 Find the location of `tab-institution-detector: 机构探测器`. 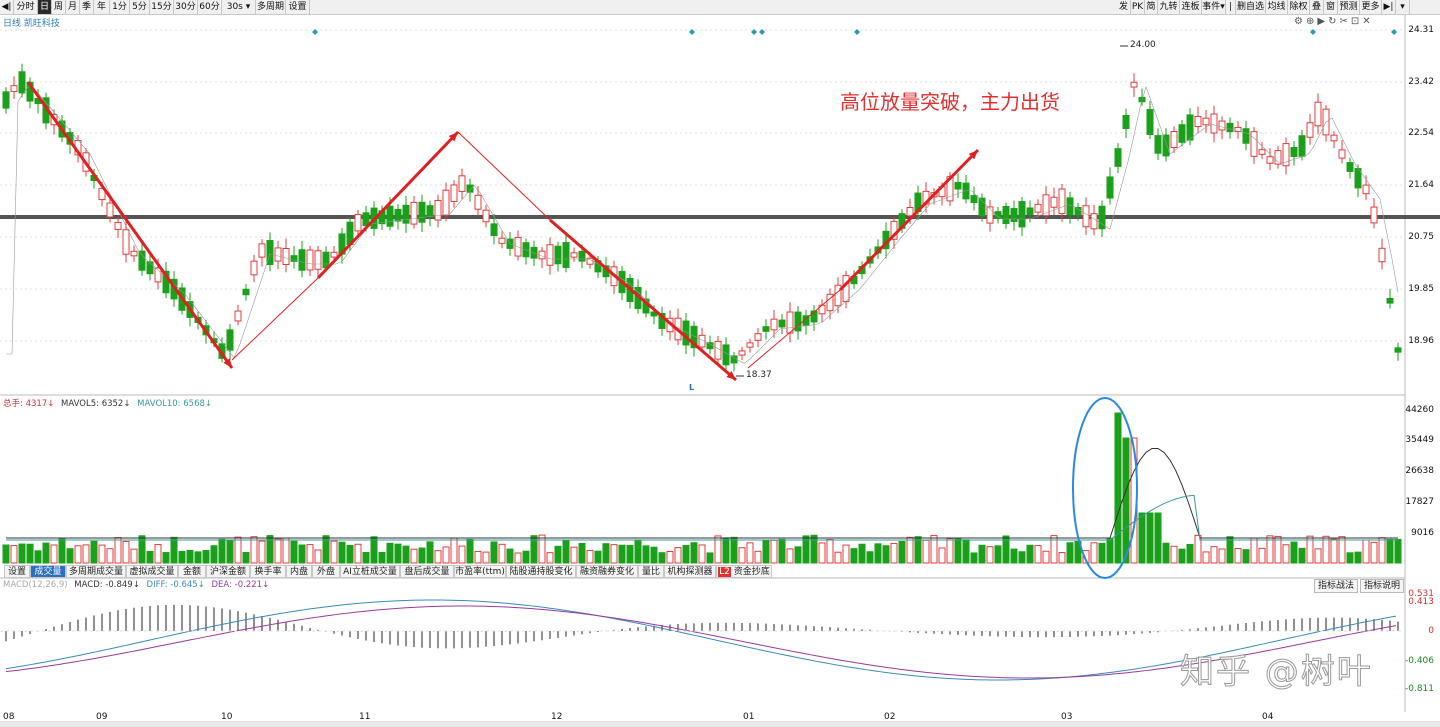

tab-institution-detector: 机构探测器 is located at coordinates (690, 571).